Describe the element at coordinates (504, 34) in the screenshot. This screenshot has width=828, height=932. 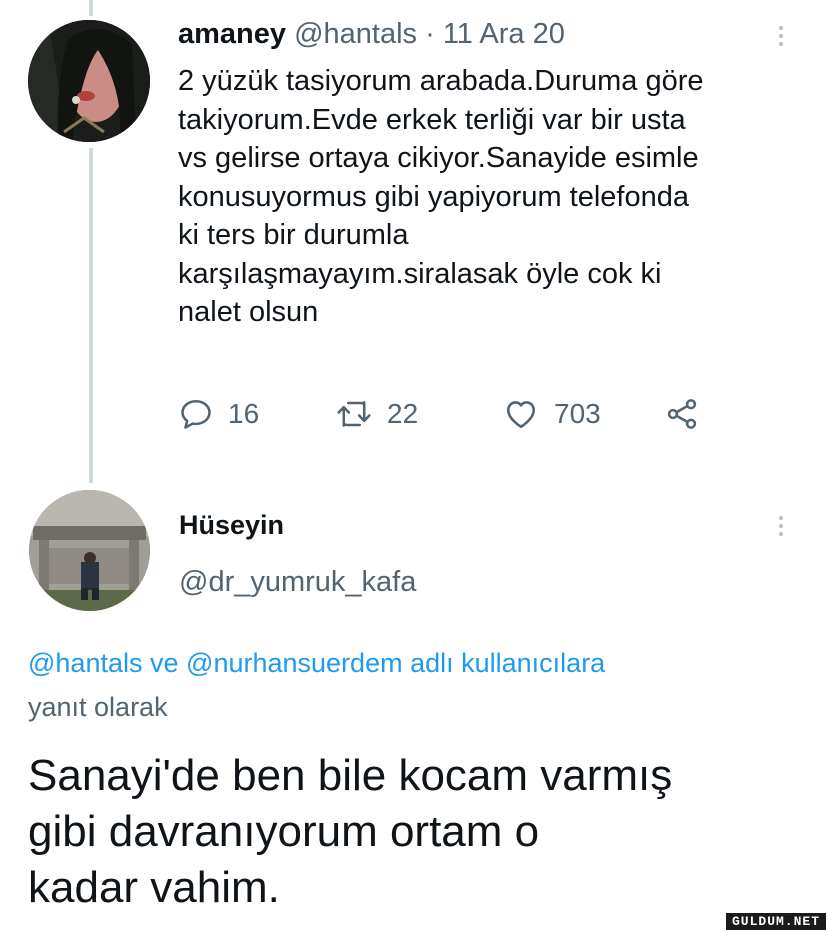
I see `tweet1-date: 11 Ara 20` at that location.